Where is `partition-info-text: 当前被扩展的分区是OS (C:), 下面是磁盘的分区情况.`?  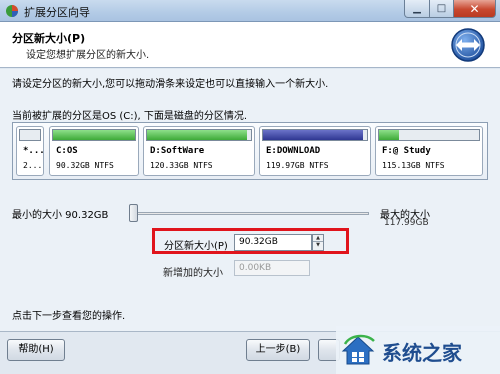
partition-info-text: 当前被扩展的分区是OS (C:), 下面是磁盘的分区情况. is located at coordinates (130, 116).